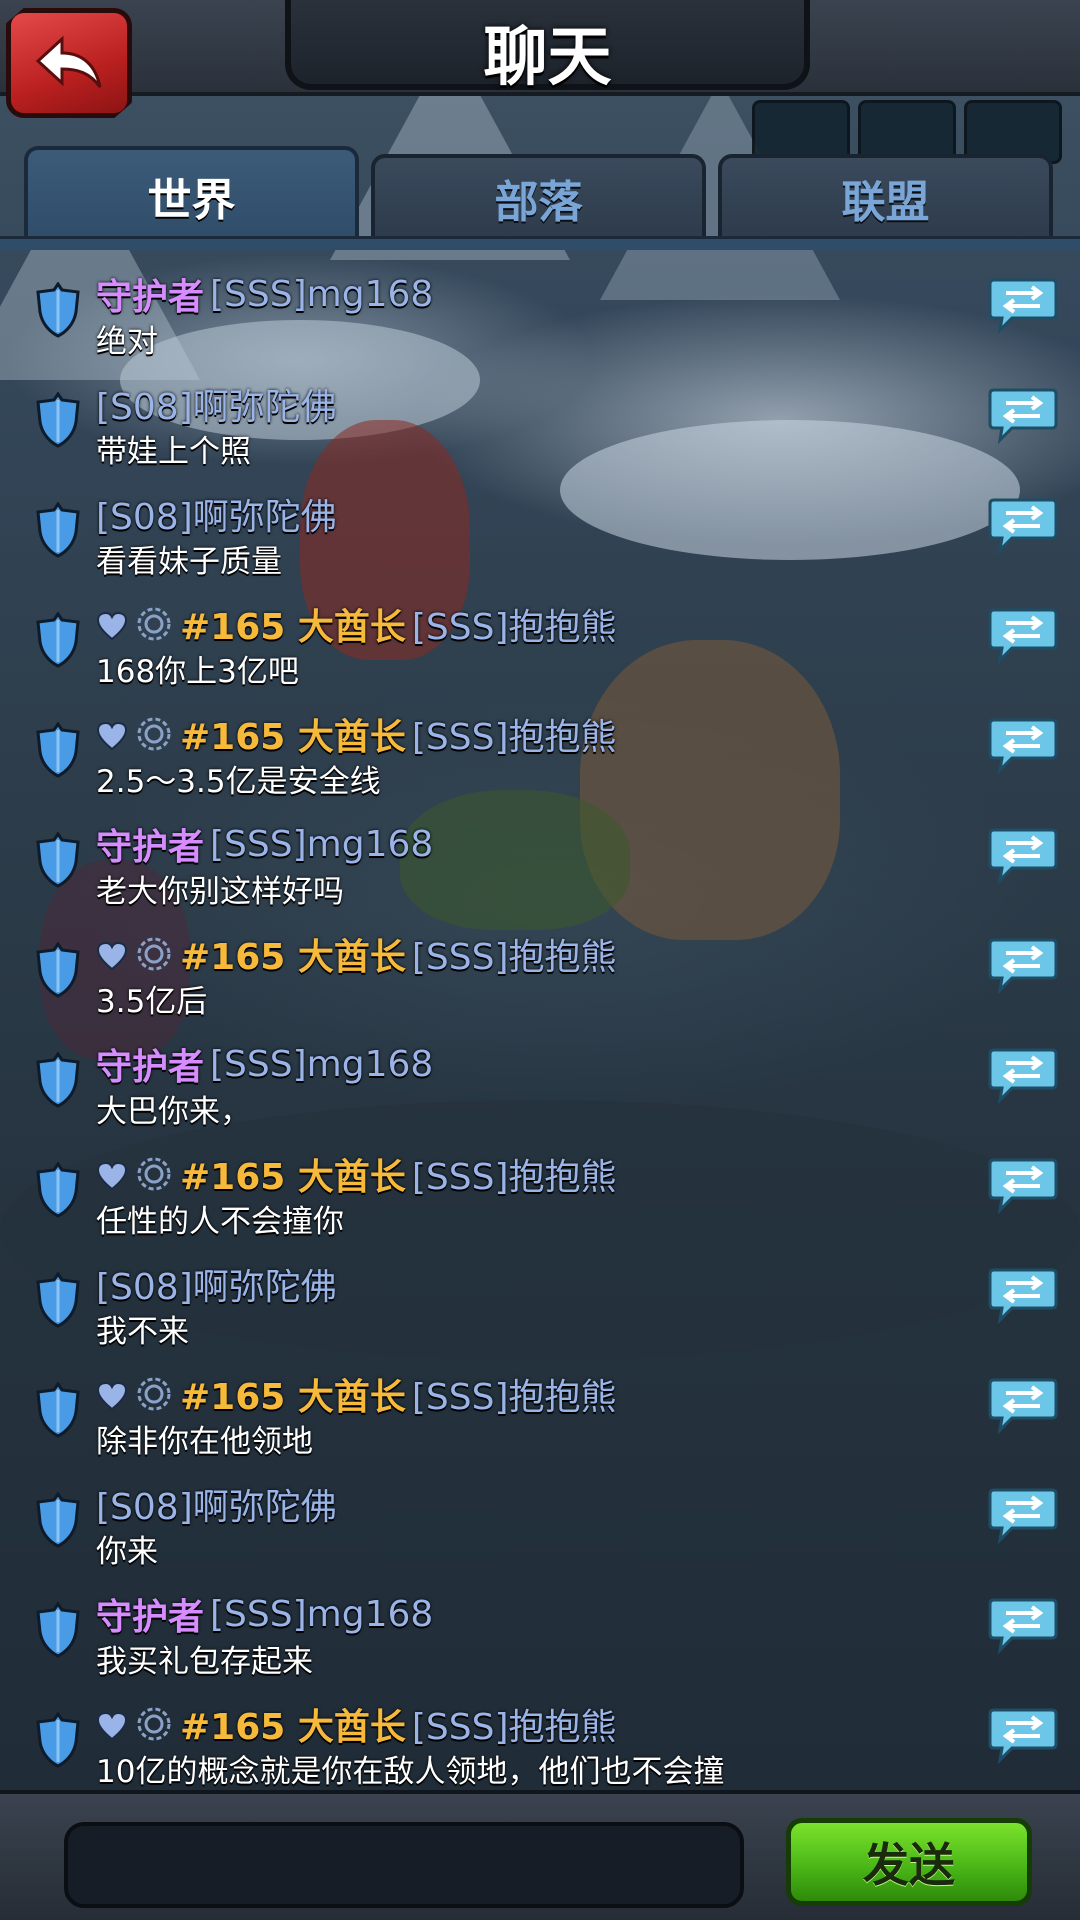  Describe the element at coordinates (540, 861) in the screenshot. I see `chat-message: 守护者 [SSS]mg168 老大你别这样好吗` at that location.